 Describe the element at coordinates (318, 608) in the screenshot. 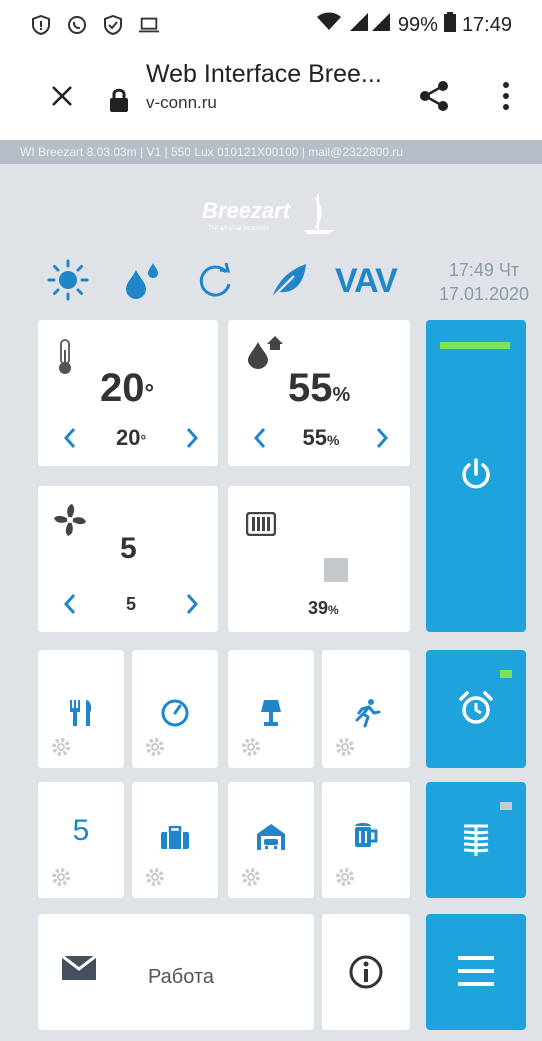

I see `heater-percent-value: 39` at that location.